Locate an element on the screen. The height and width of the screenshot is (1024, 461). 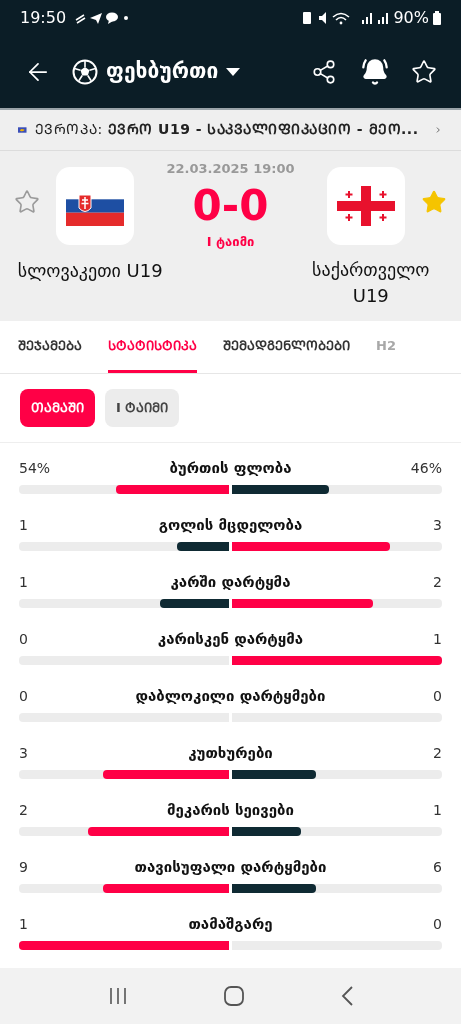
stat-label: თამაშგარე is located at coordinates (230, 924).